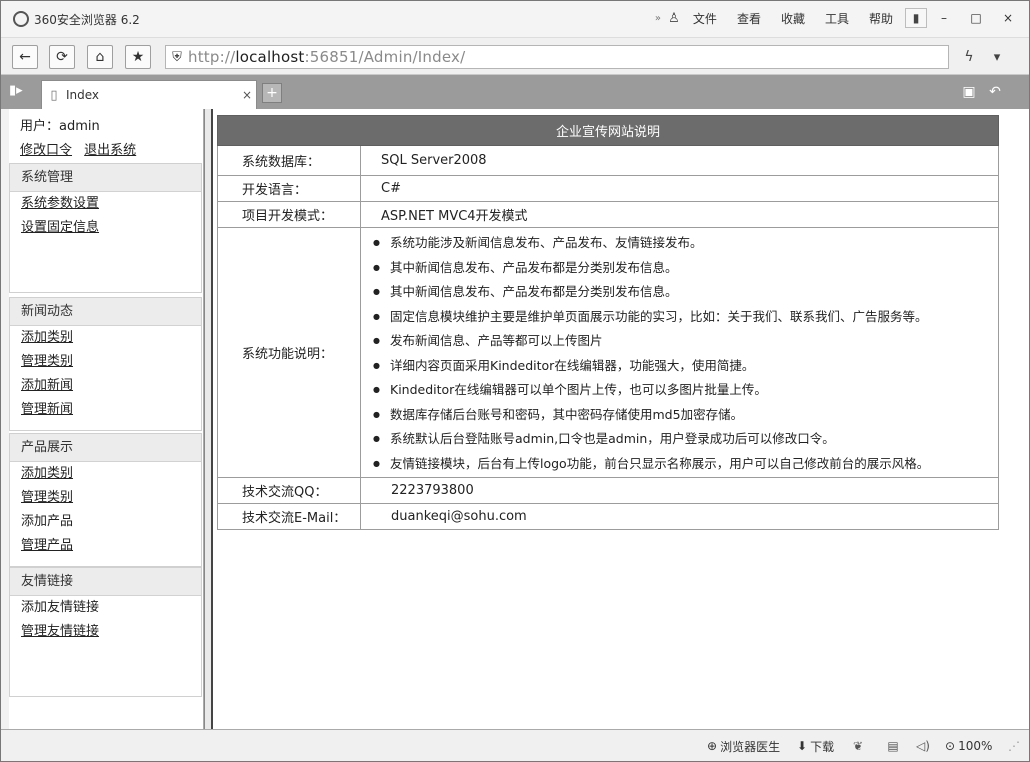  I want to click on sidebar-toggle-icon: ▮▸, so click(20, 92).